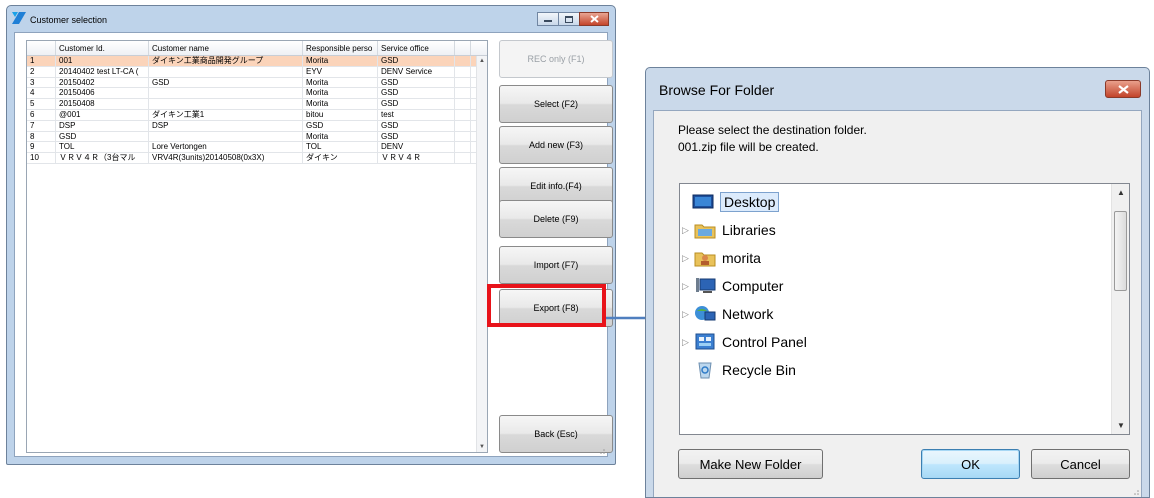  Describe the element at coordinates (548, 19) in the screenshot. I see `minimize-button` at that location.